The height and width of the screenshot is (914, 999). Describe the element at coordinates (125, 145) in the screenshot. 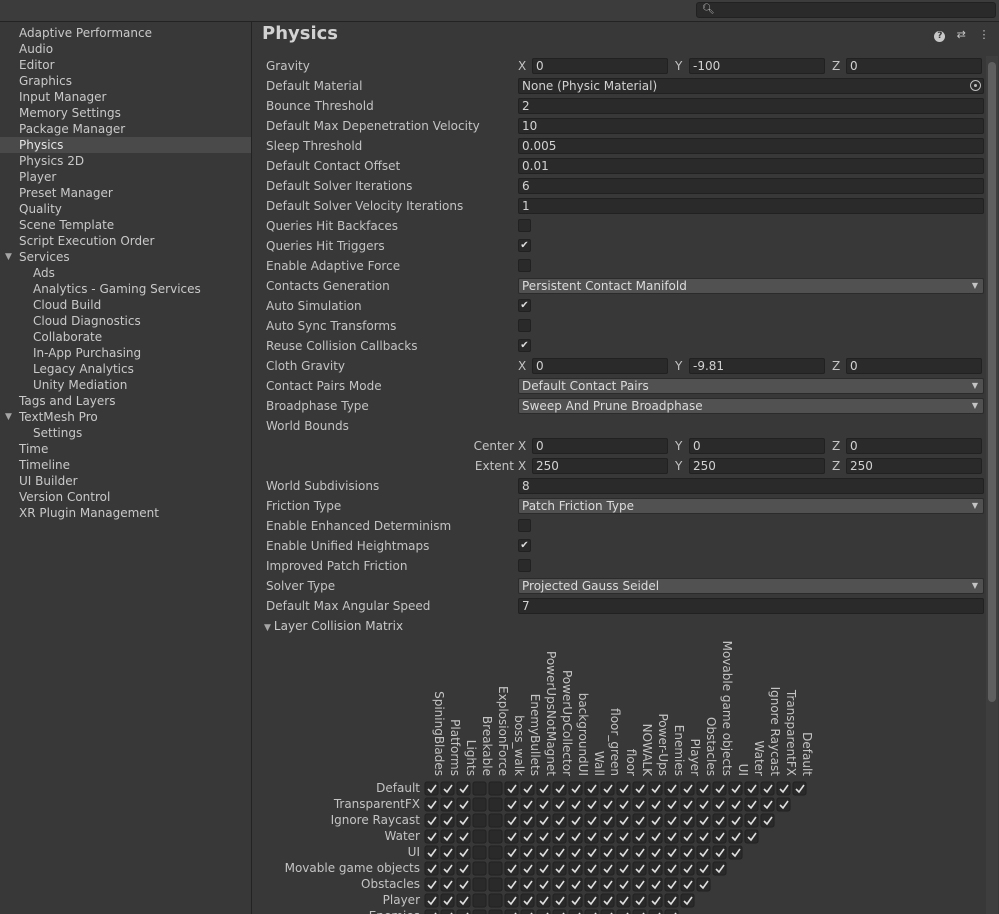

I see `sidebar-item-physics: Physics` at that location.